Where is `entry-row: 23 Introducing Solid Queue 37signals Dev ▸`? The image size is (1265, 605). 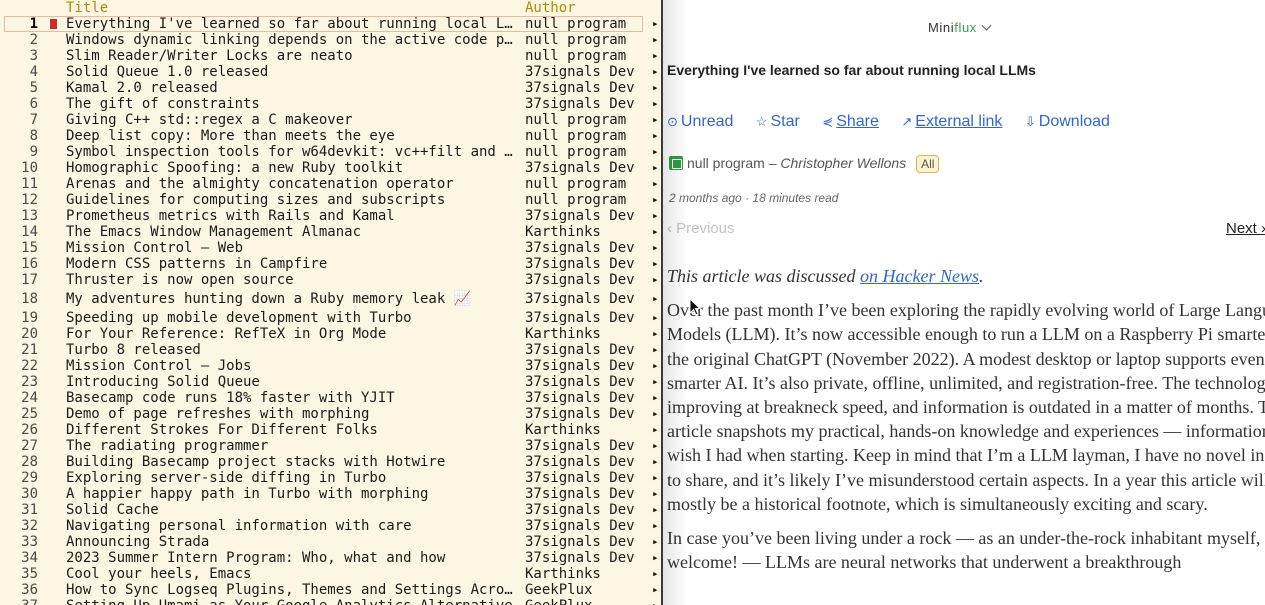
entry-row: 23 Introducing Solid Queue 37signals Dev ▸ is located at coordinates (330, 382).